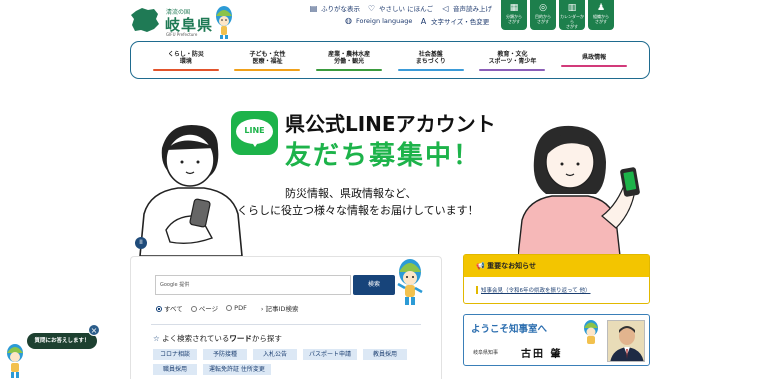 The width and height of the screenshot is (780, 379). I want to click on globe-icon: ◍, so click(348, 20).